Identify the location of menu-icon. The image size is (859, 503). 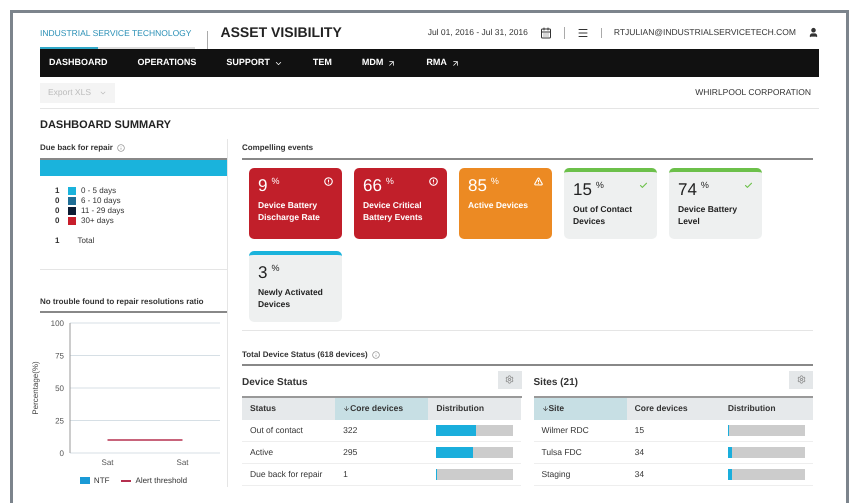
(582, 32).